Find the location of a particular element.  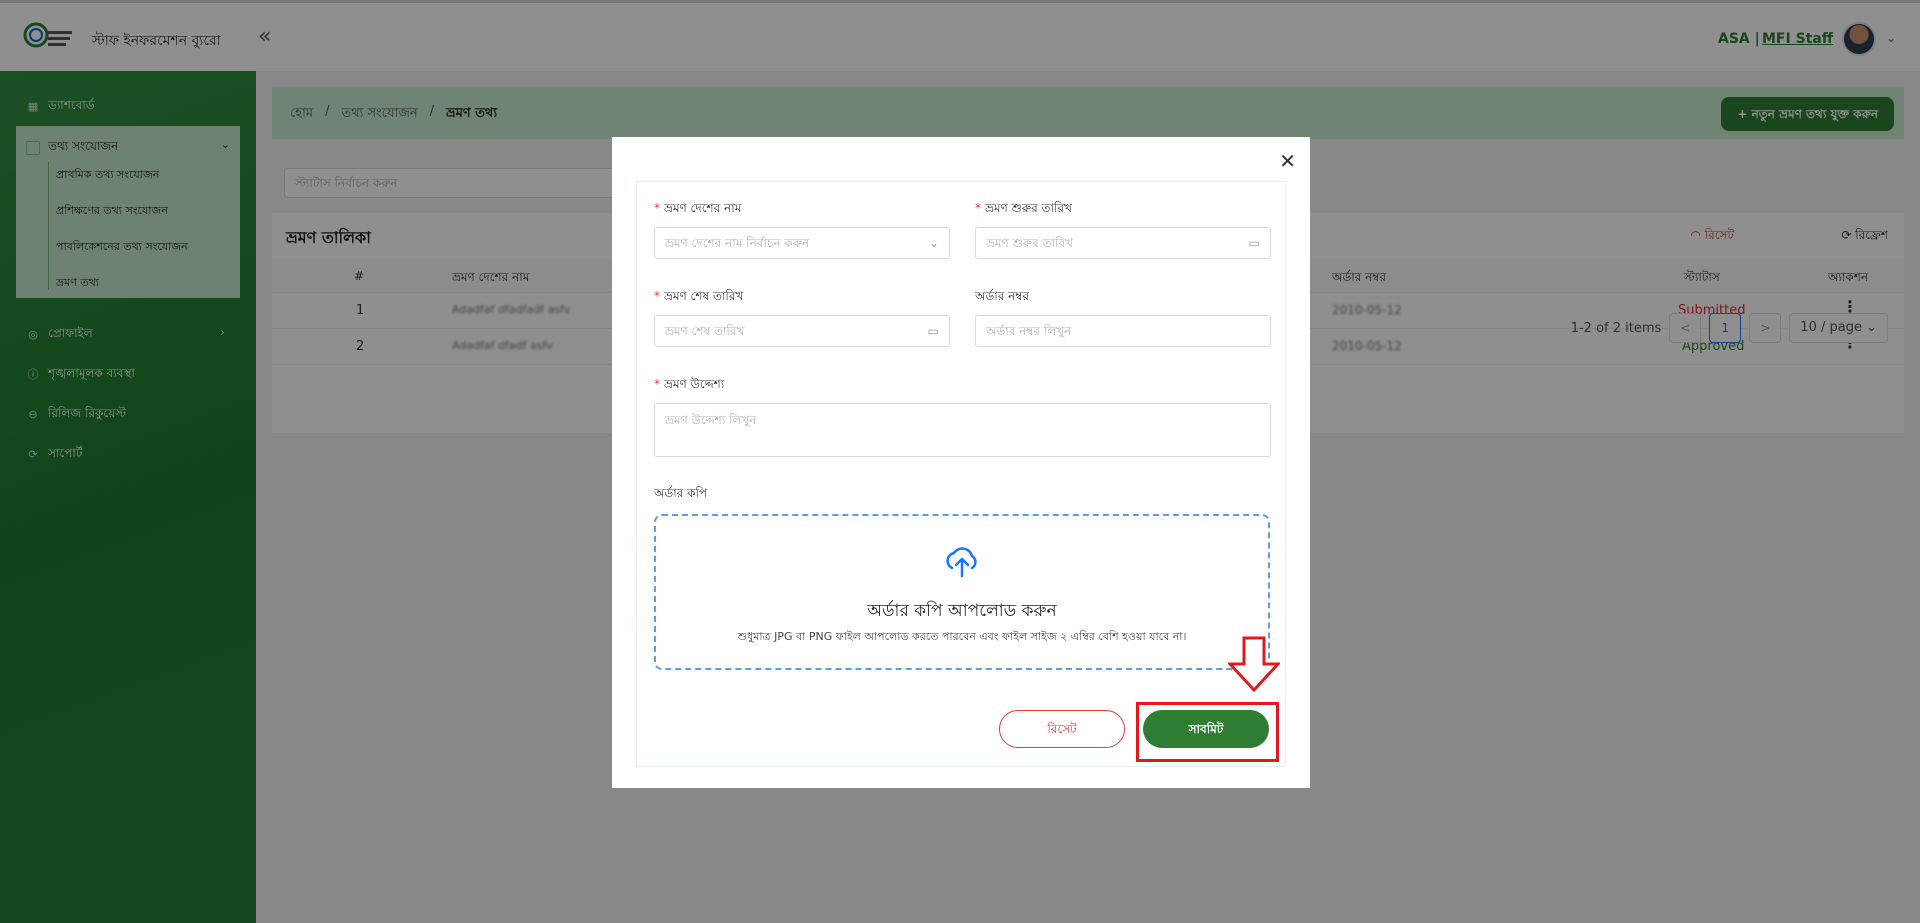

country-select-placeholder: ভ্রমণ দেশের নাম নির্বাচন করুন is located at coordinates (737, 243).